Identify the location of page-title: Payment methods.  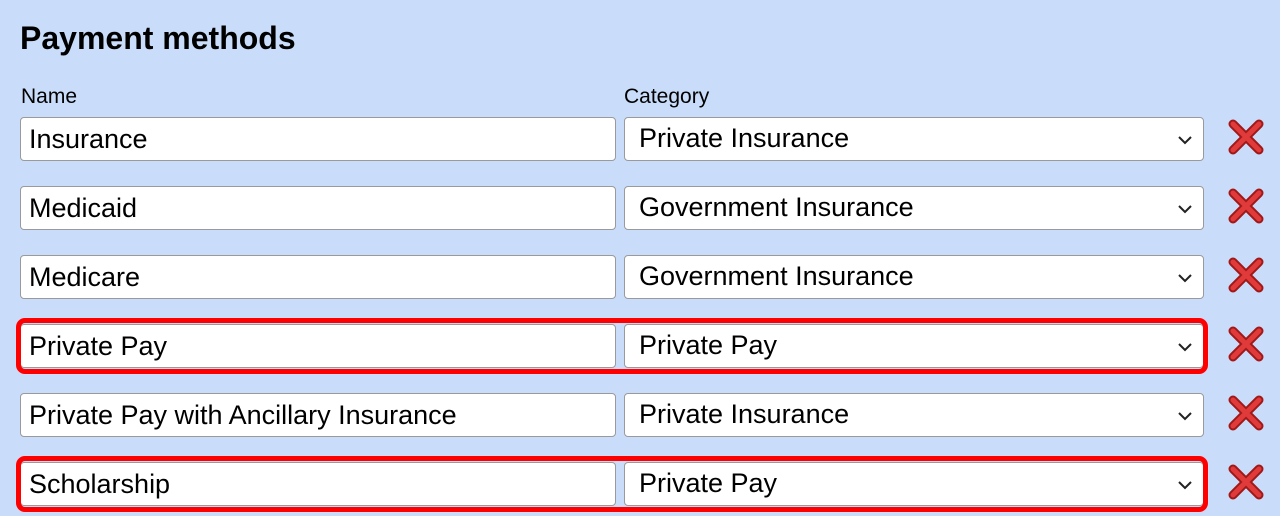
(158, 38).